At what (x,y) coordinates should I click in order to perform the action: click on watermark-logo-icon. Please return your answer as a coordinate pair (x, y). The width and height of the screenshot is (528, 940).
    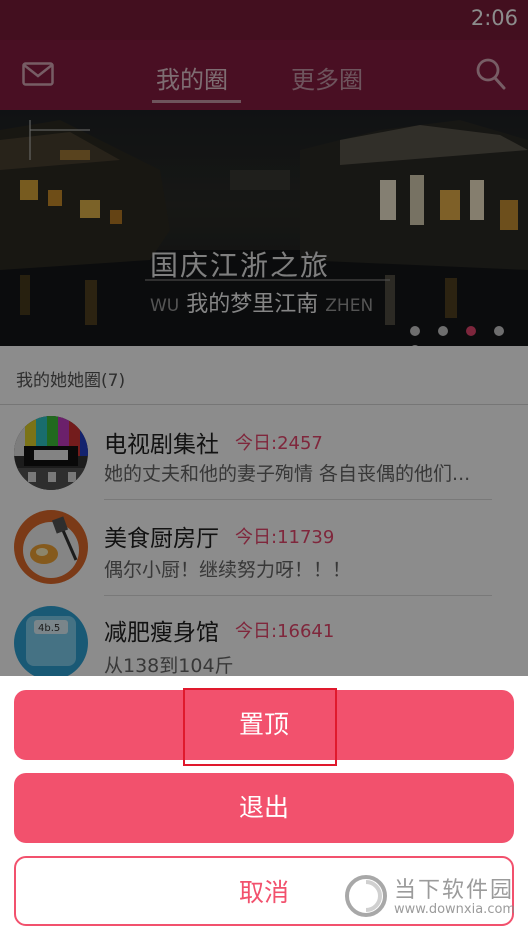
    Looking at the image, I should click on (366, 896).